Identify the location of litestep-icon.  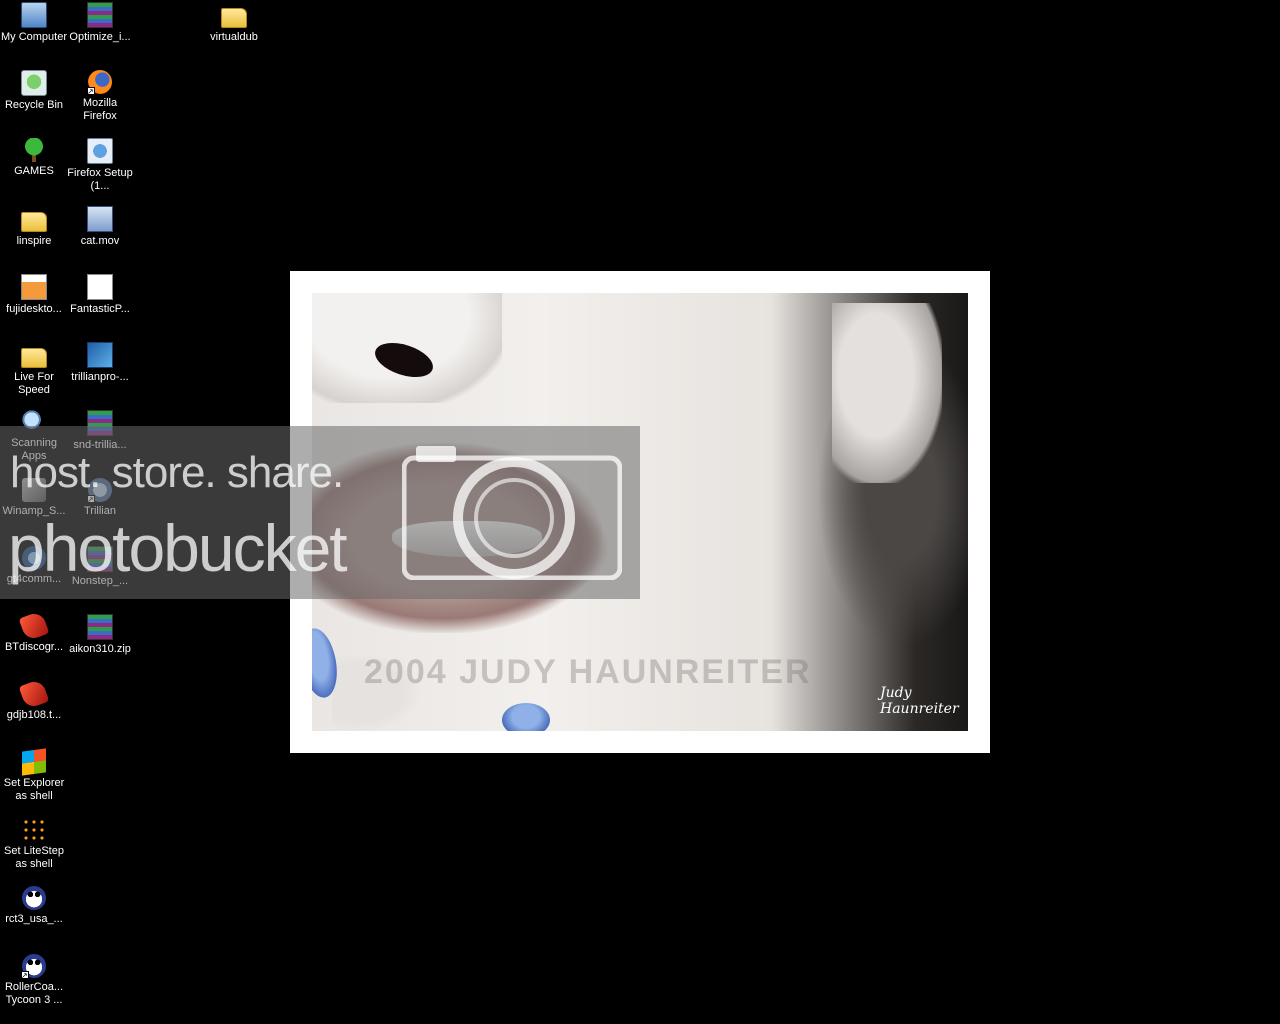
(34, 830).